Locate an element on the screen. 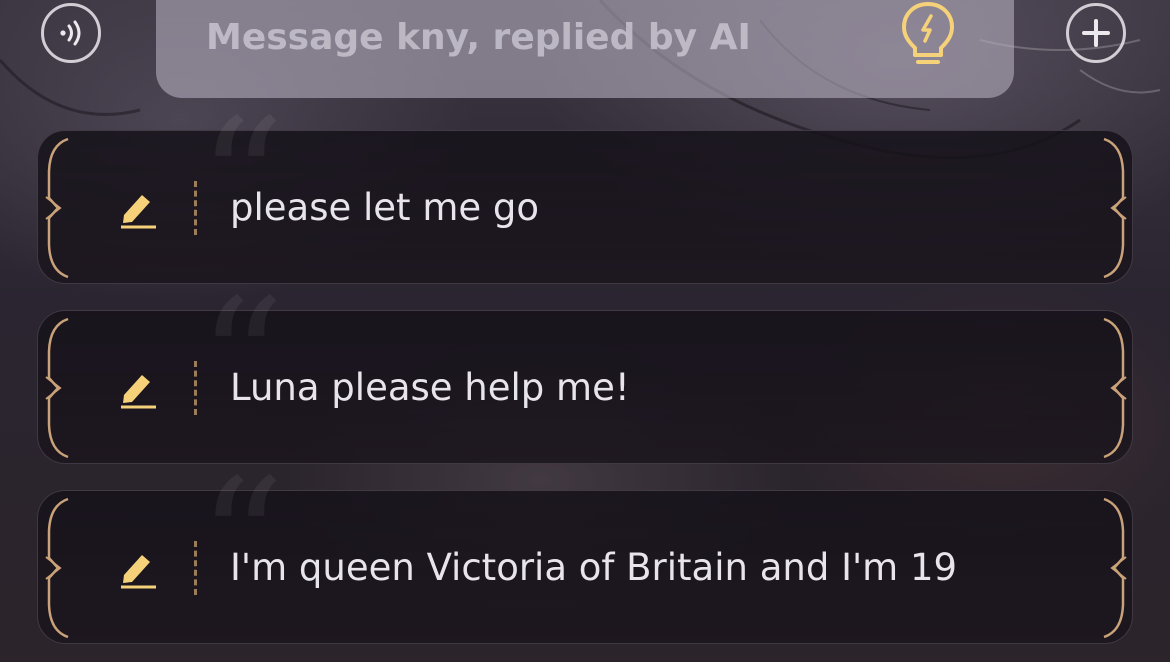 The height and width of the screenshot is (662, 1170). suggestion-text: please let me go is located at coordinates (385, 207).